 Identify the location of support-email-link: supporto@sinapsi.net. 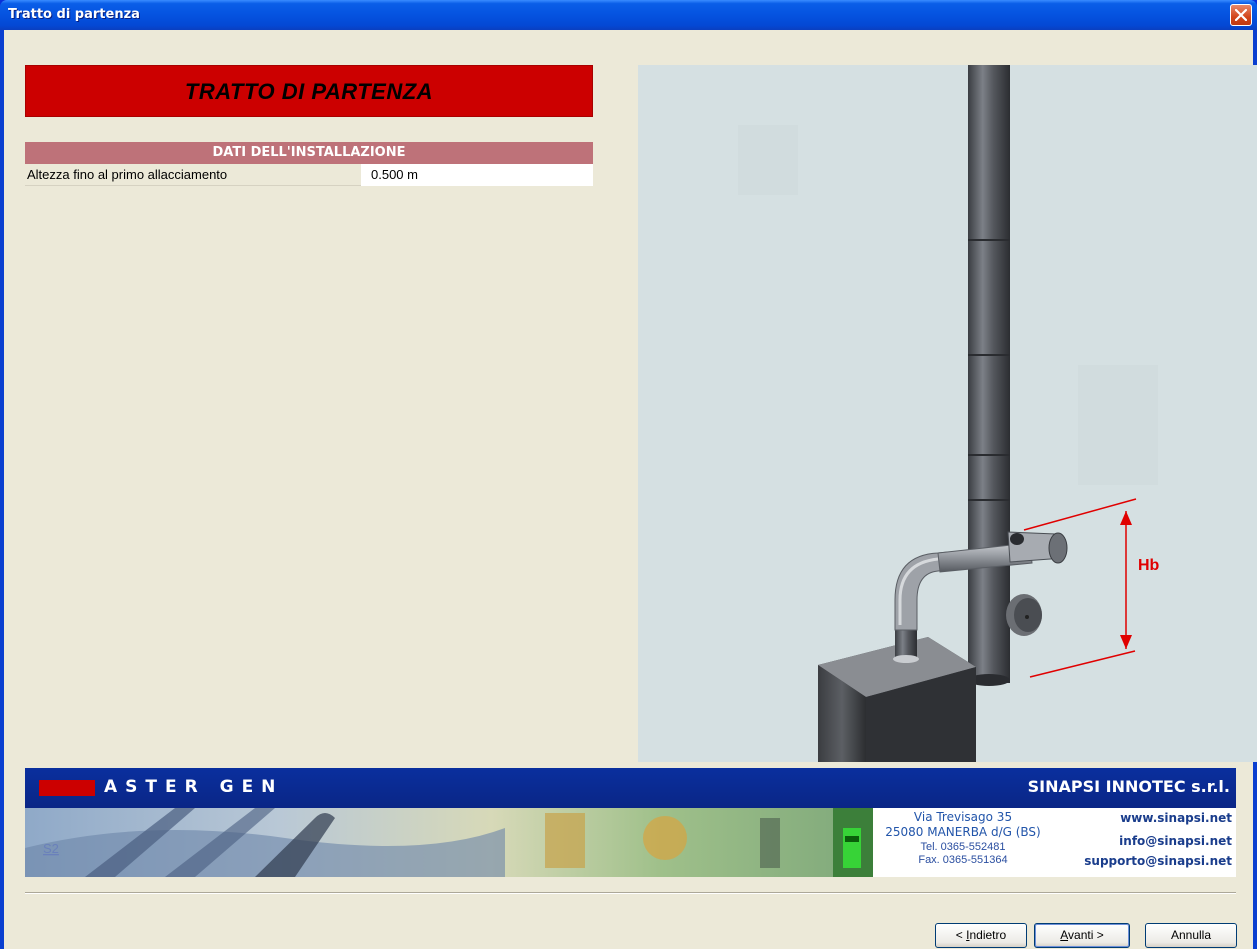
(1158, 861).